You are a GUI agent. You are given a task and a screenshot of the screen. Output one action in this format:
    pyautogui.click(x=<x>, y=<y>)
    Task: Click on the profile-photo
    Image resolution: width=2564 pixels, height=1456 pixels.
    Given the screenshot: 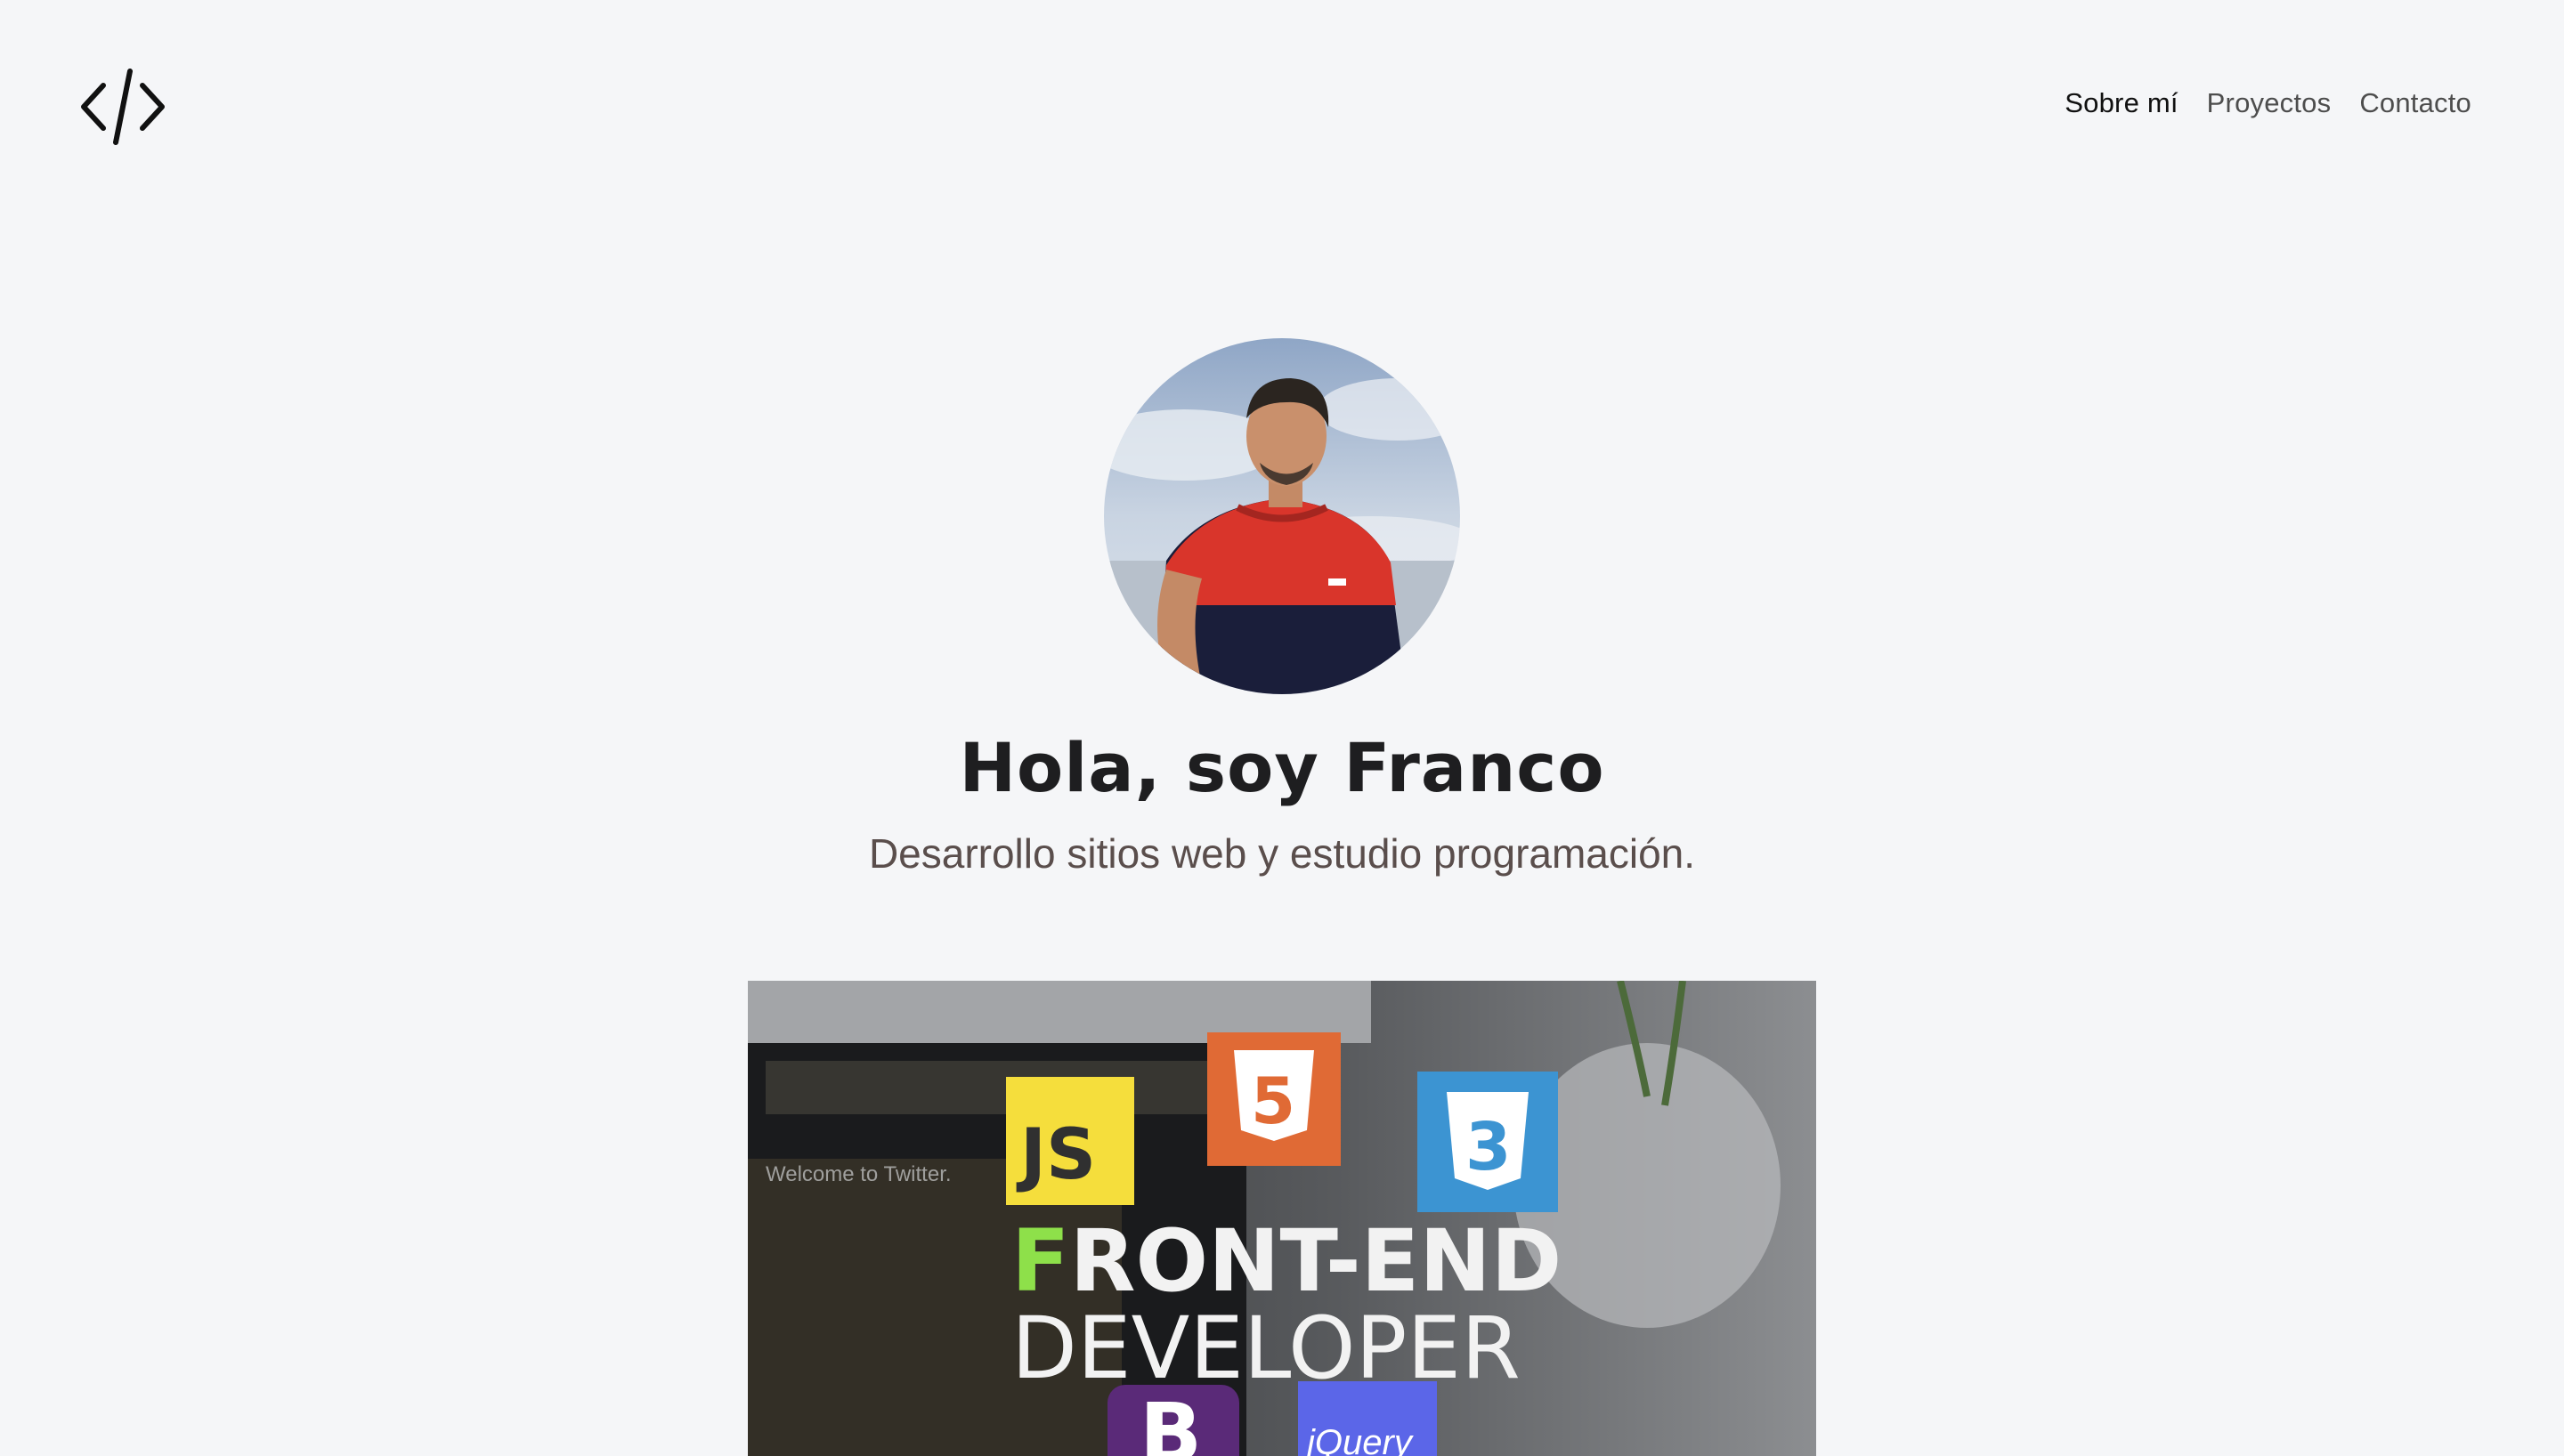 What is the action you would take?
    pyautogui.click(x=1282, y=516)
    